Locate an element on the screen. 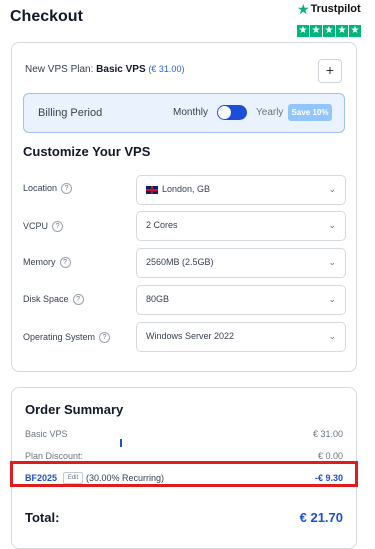  trustpilot-star-icon: ★ is located at coordinates (303, 9).